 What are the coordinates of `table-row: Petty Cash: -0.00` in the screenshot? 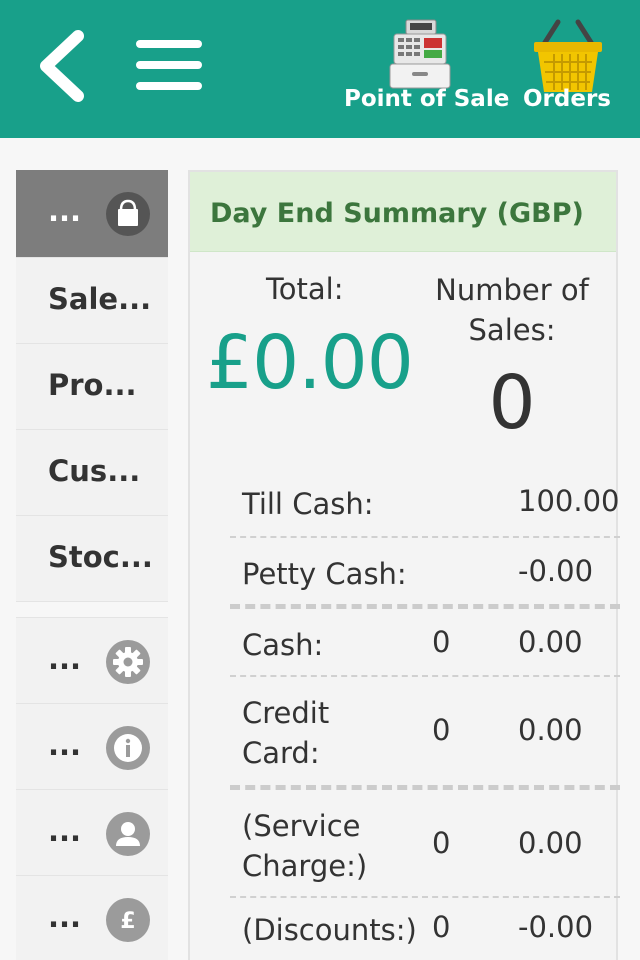 It's located at (425, 571).